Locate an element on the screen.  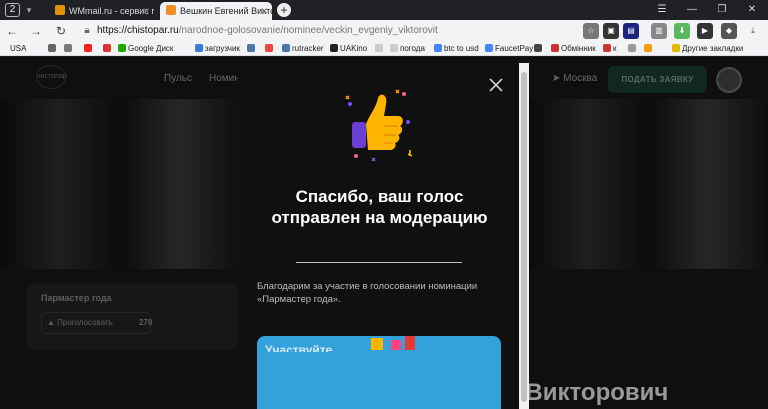
lock-icon: 🔒︎ is located at coordinates (87, 31).